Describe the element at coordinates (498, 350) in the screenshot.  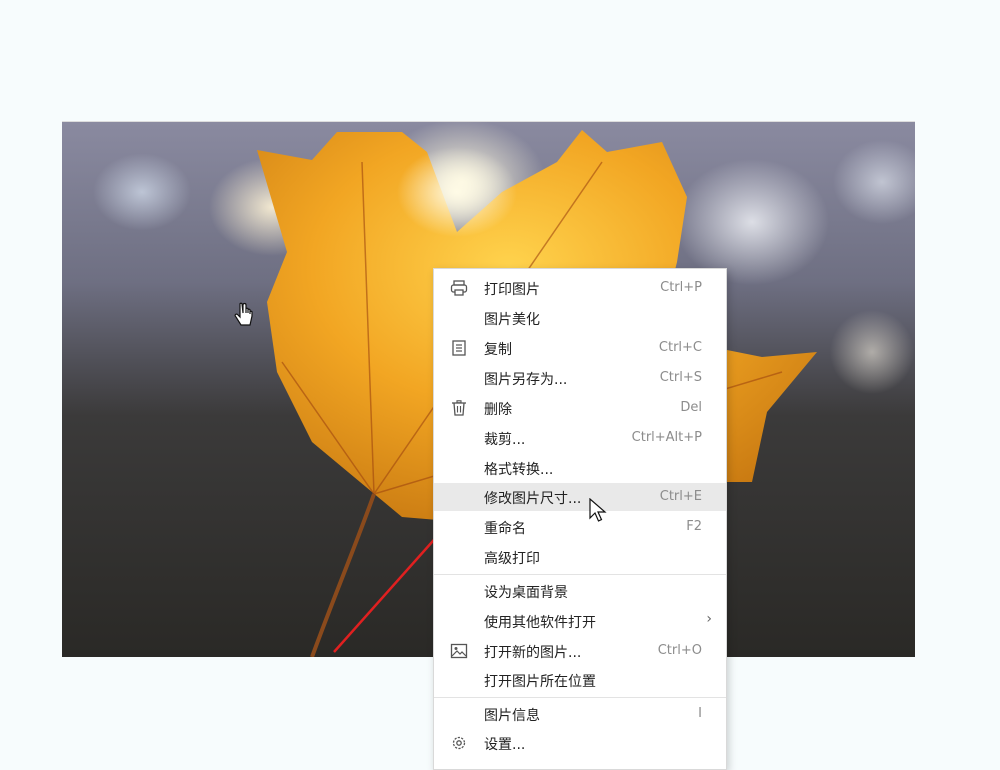
I see `menu-item-label: 复制` at that location.